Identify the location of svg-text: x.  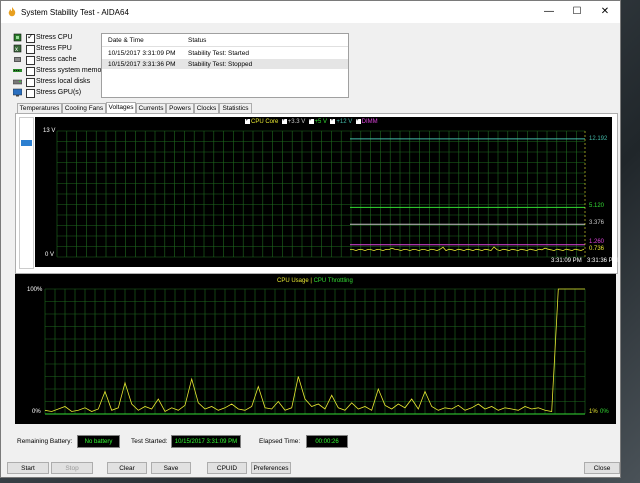
(16, 50).